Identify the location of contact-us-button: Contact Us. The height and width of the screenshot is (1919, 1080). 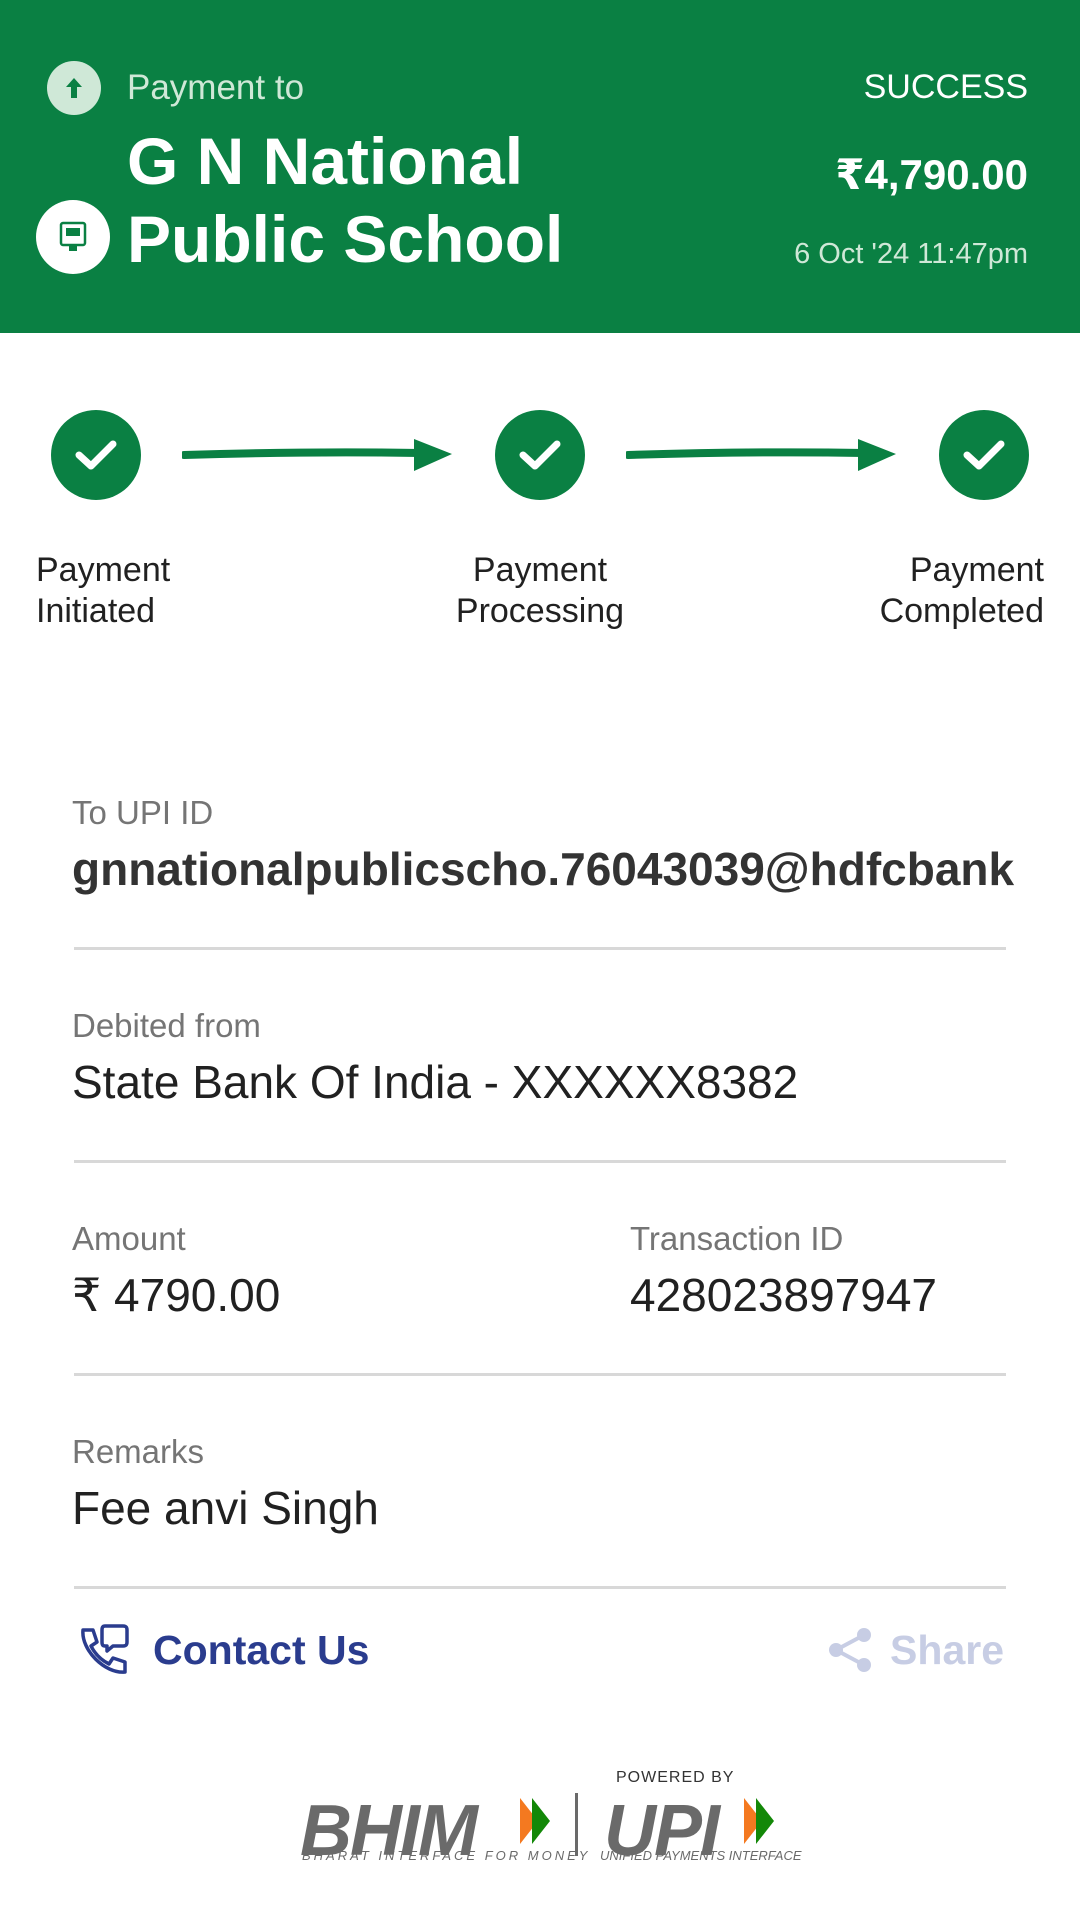
(222, 1650).